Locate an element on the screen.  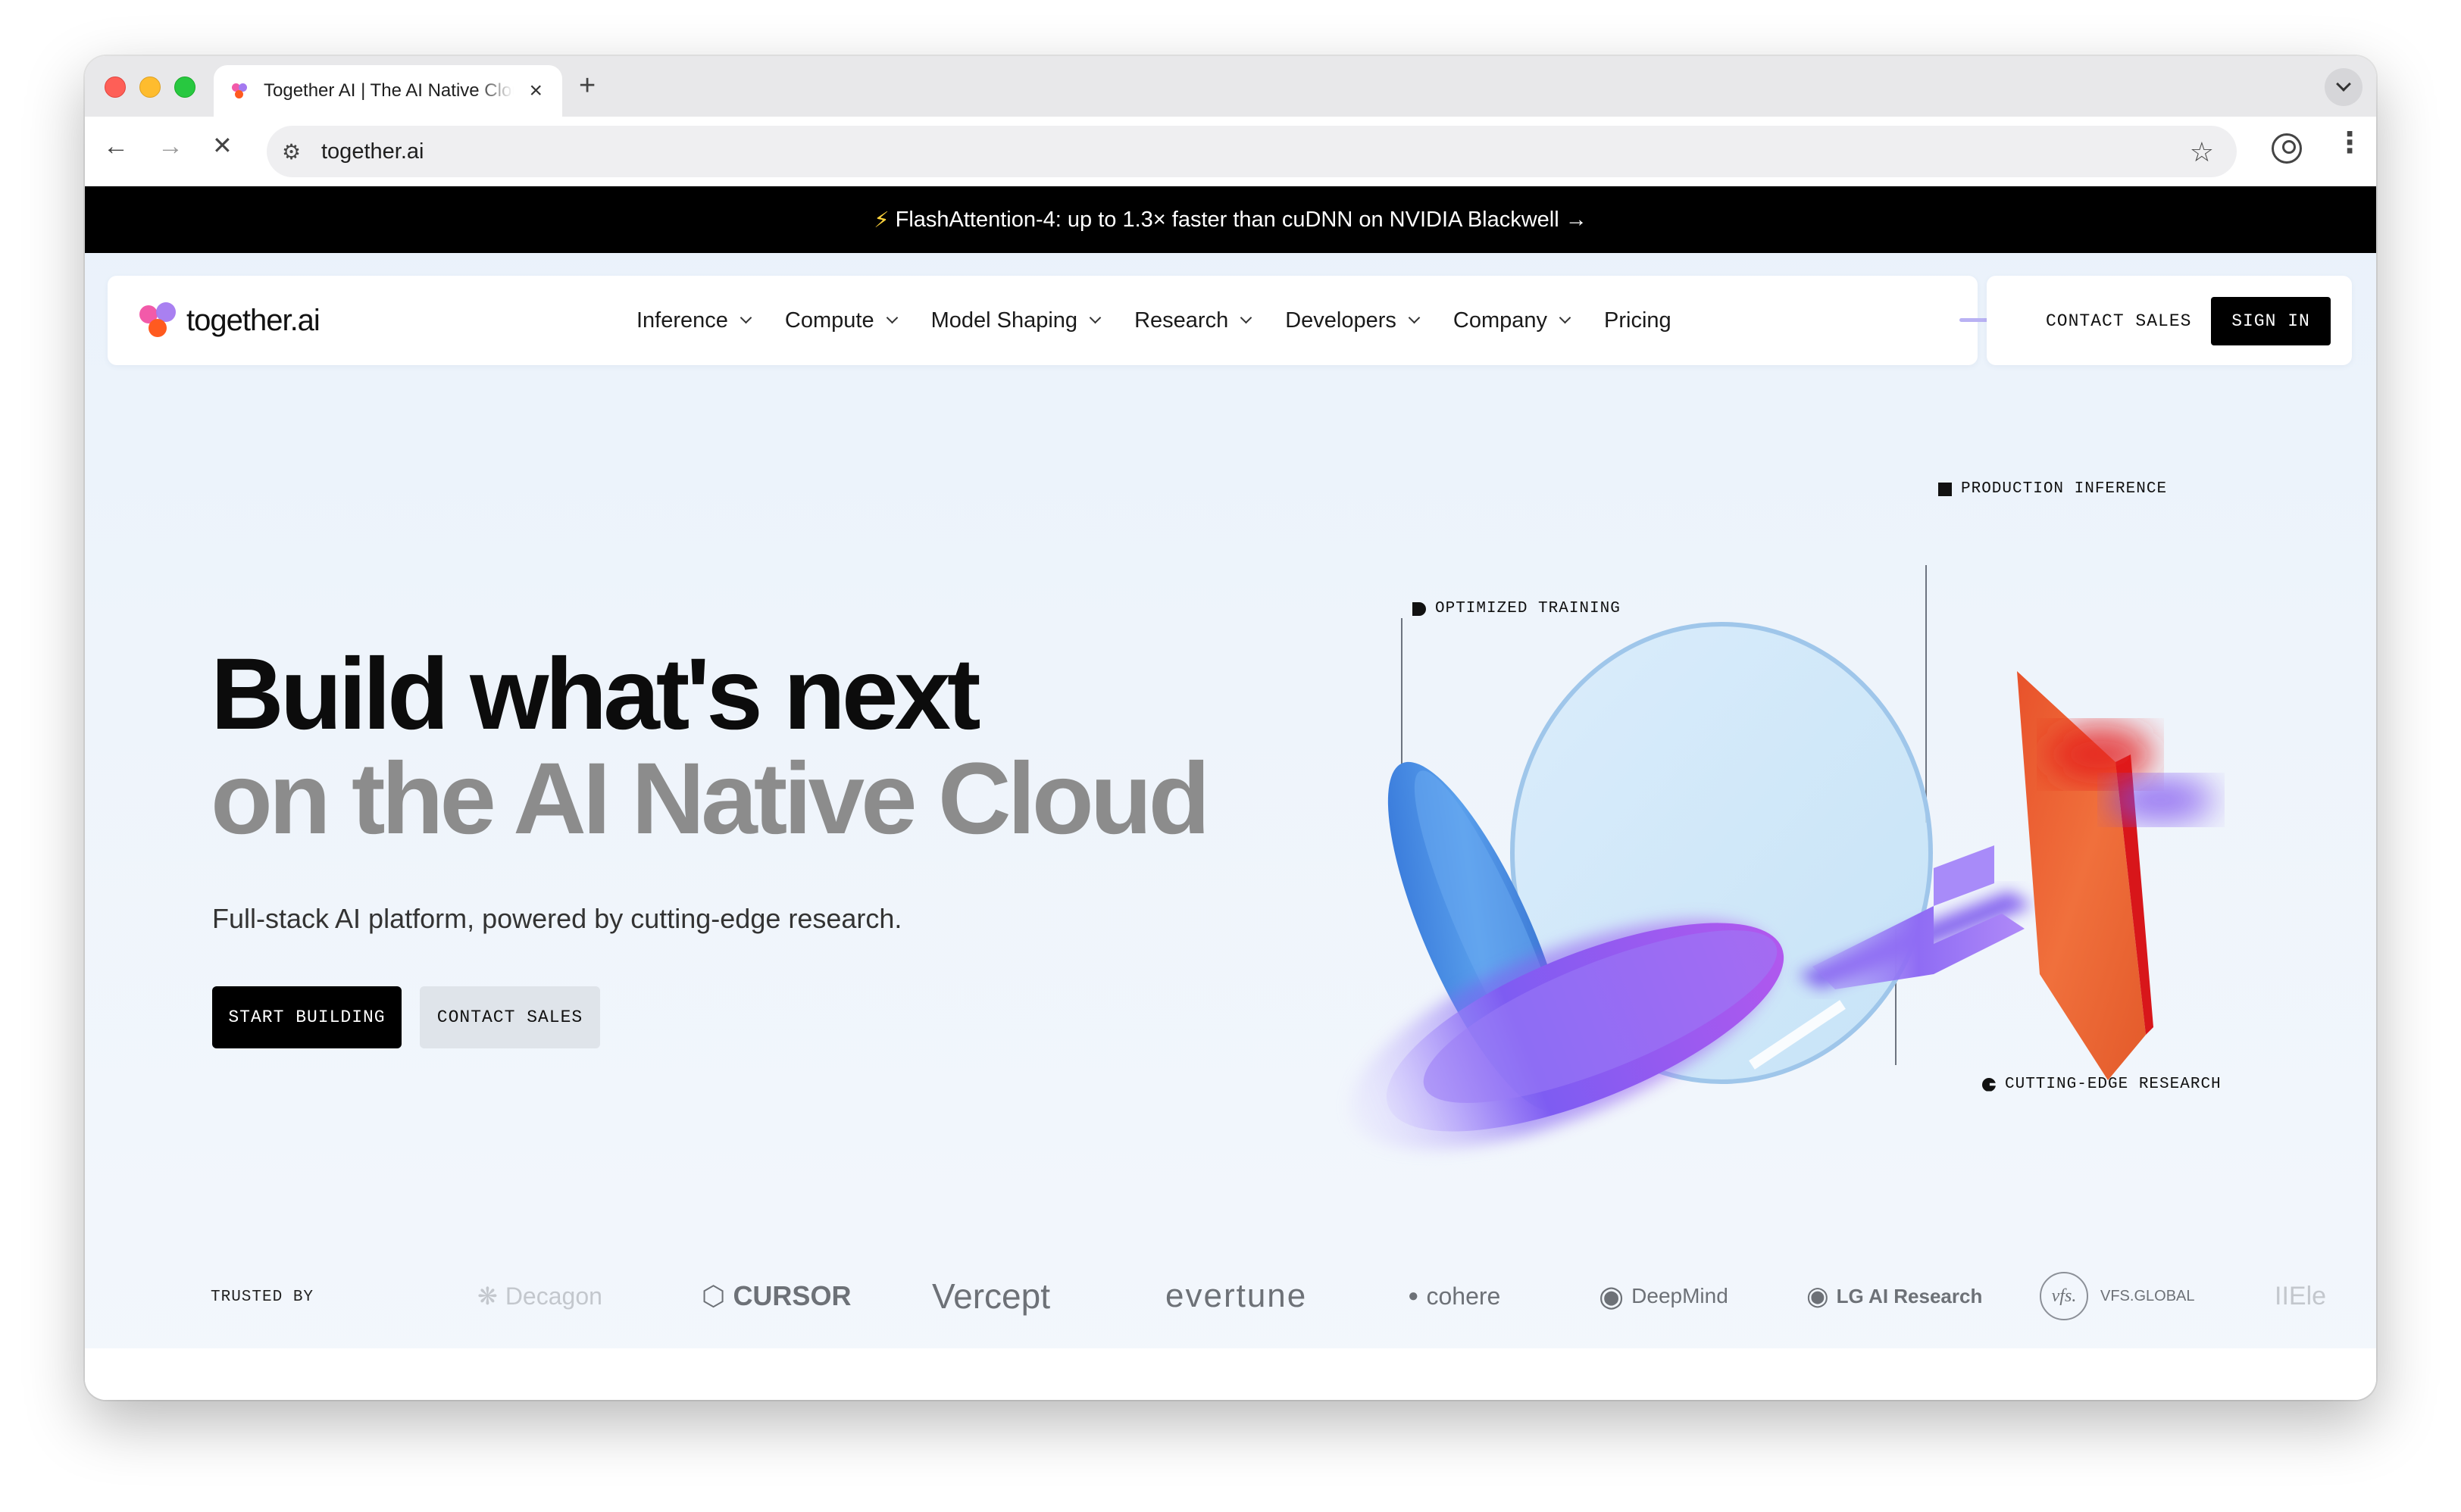
together-logo: together.ai is located at coordinates (230, 320).